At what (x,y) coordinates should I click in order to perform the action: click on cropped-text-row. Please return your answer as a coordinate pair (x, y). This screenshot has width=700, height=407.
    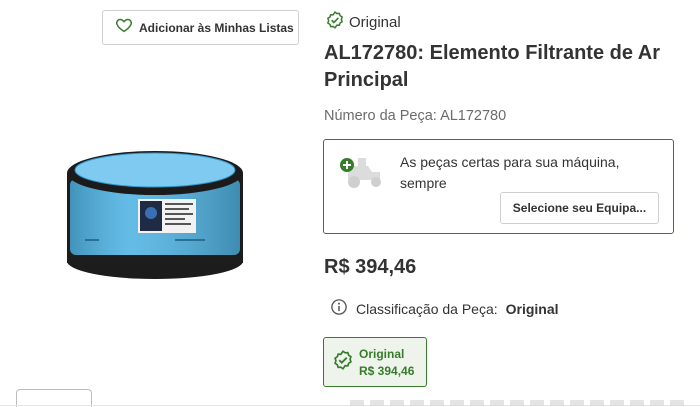
    Looking at the image, I should click on (520, 403).